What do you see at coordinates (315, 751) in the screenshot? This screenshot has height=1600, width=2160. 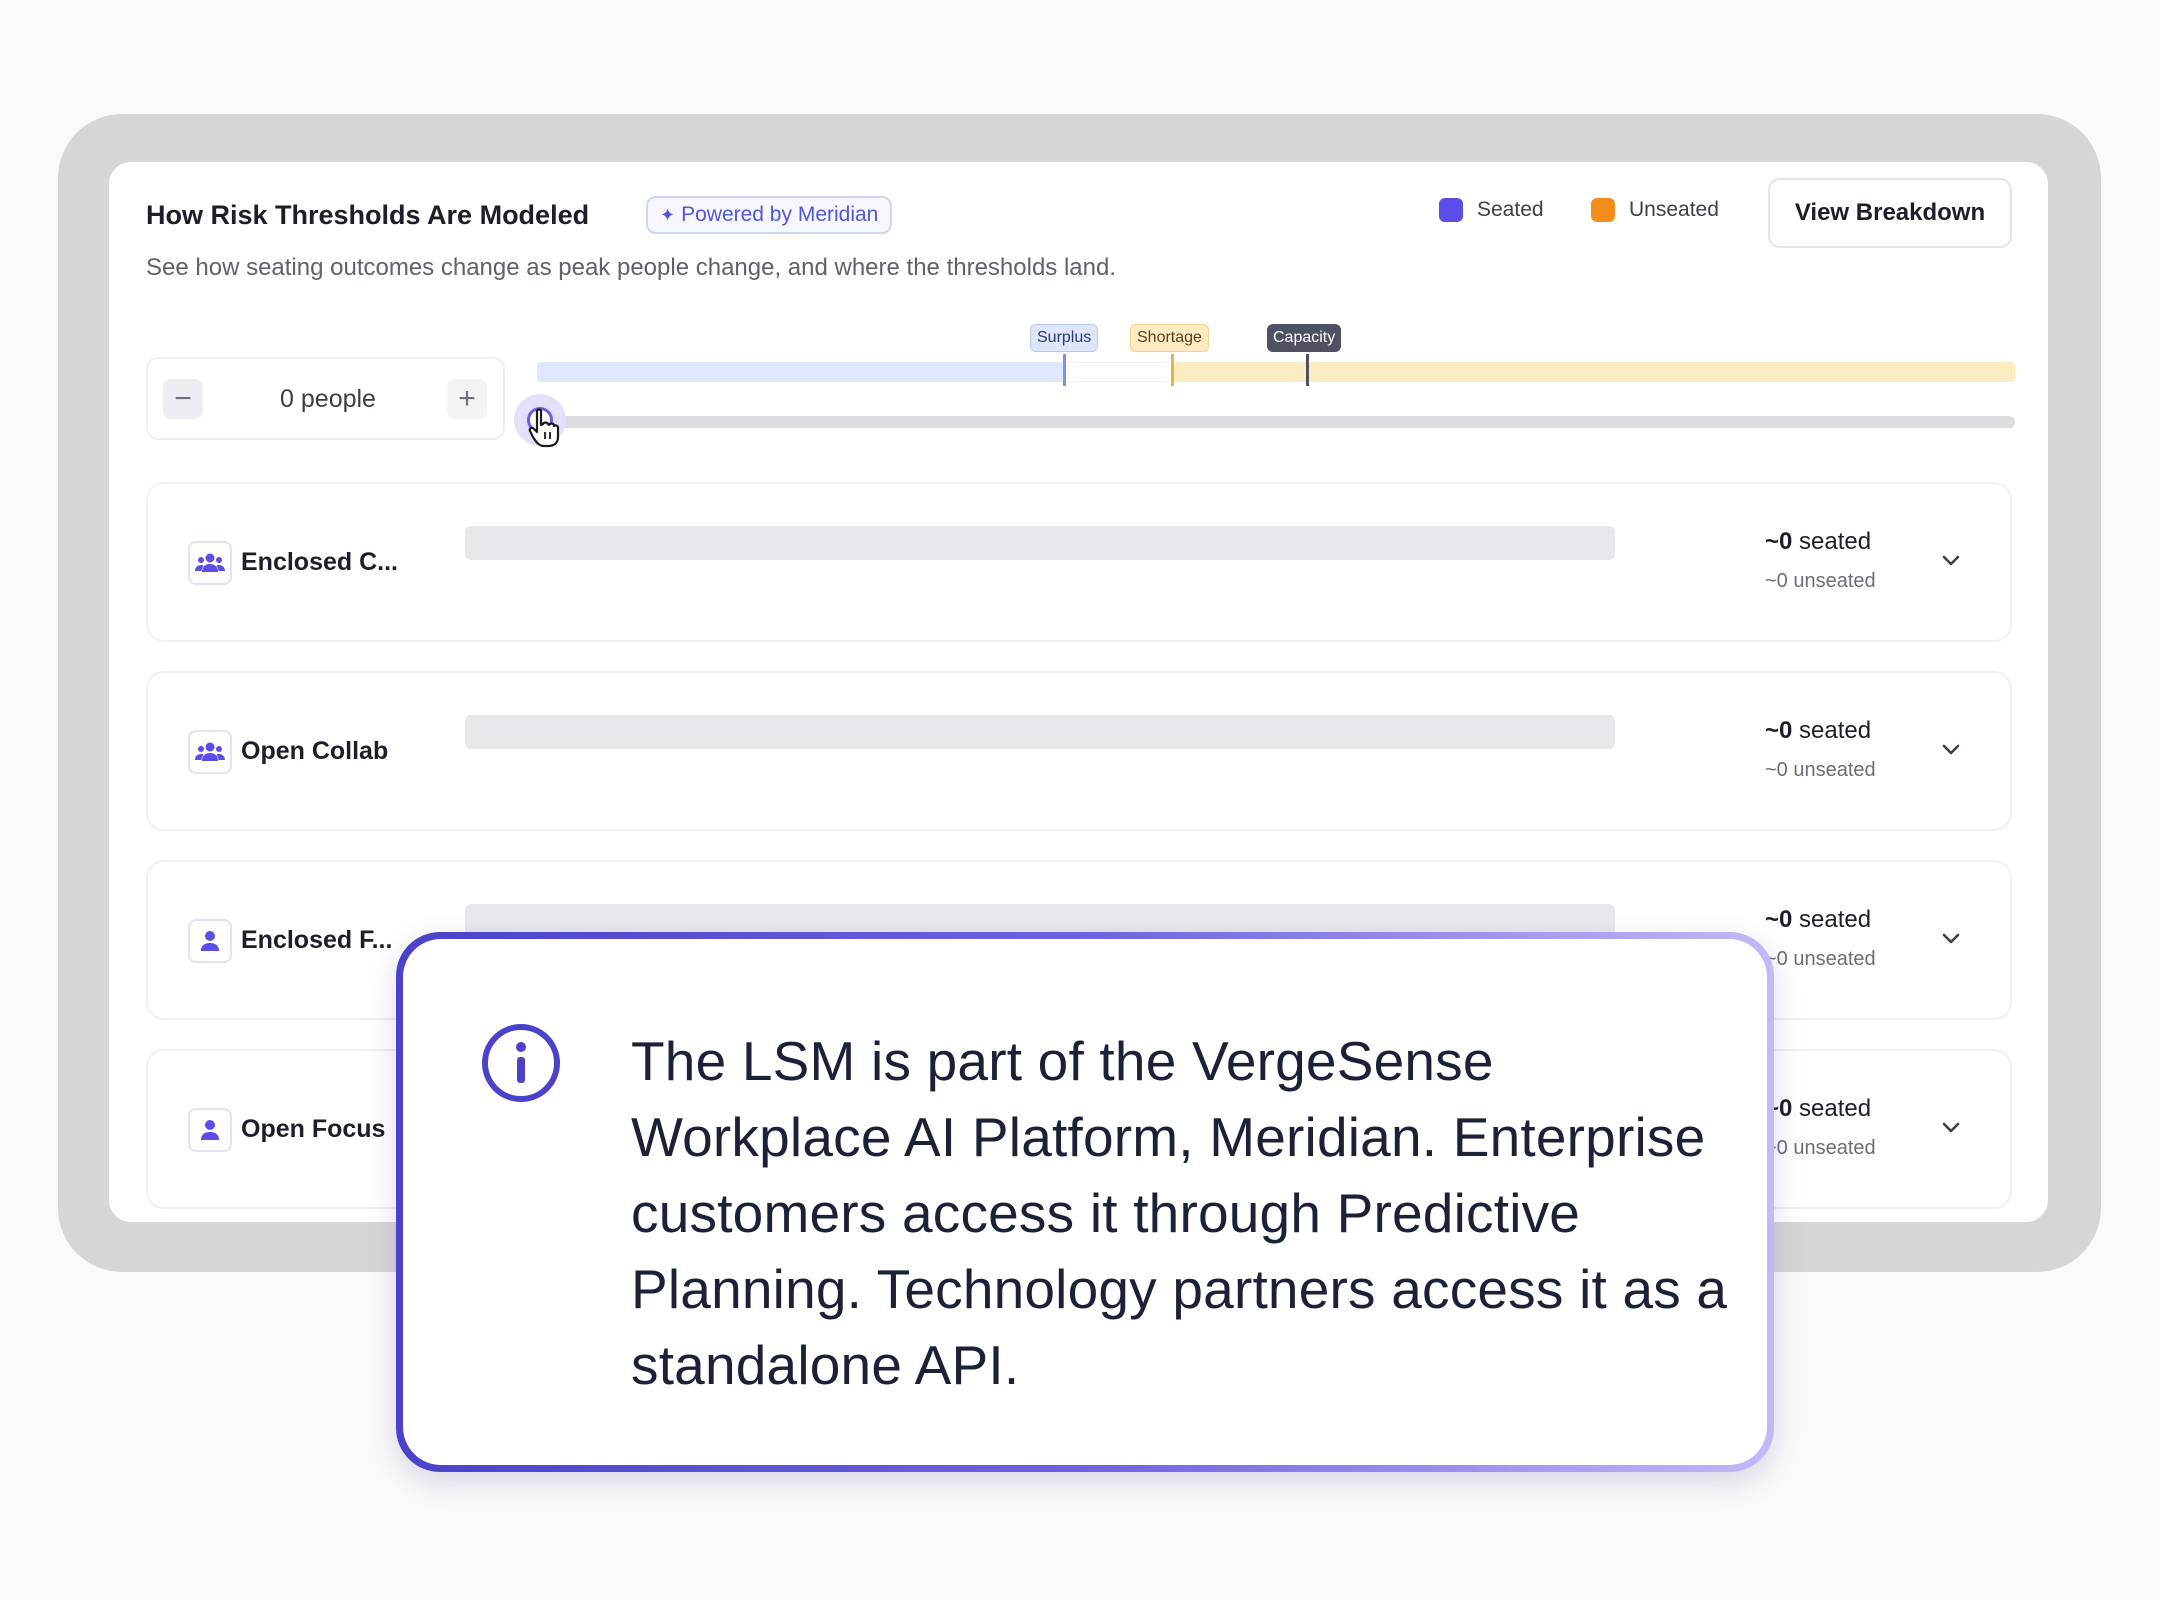 I see `space-label: Open Collab` at bounding box center [315, 751].